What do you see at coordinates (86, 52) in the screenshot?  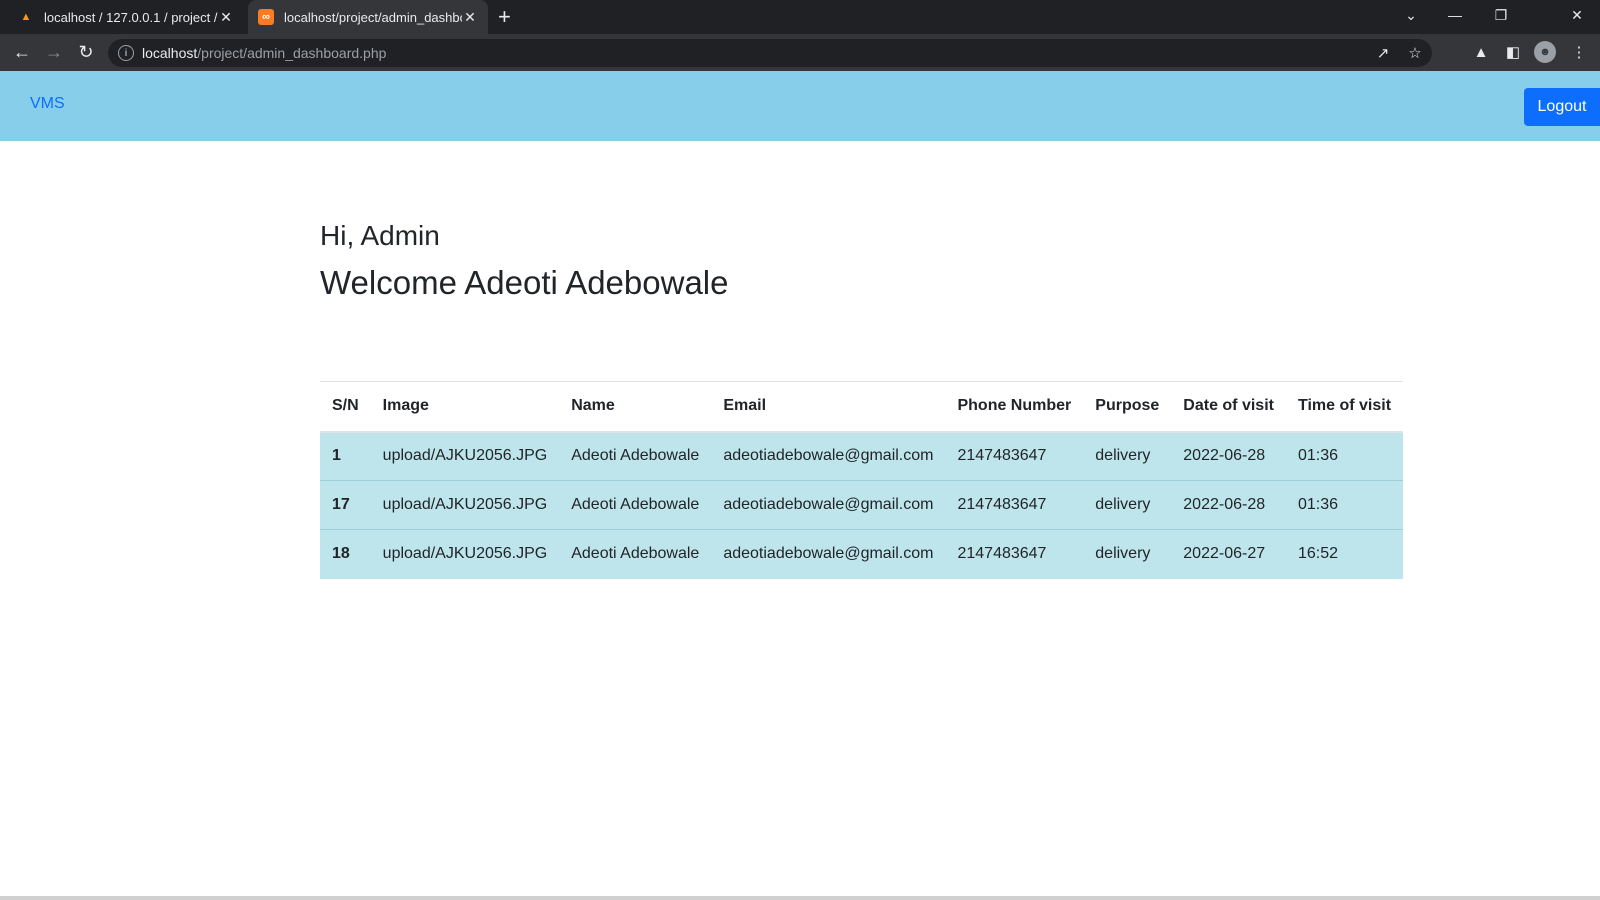 I see `reload-icon: ↻` at bounding box center [86, 52].